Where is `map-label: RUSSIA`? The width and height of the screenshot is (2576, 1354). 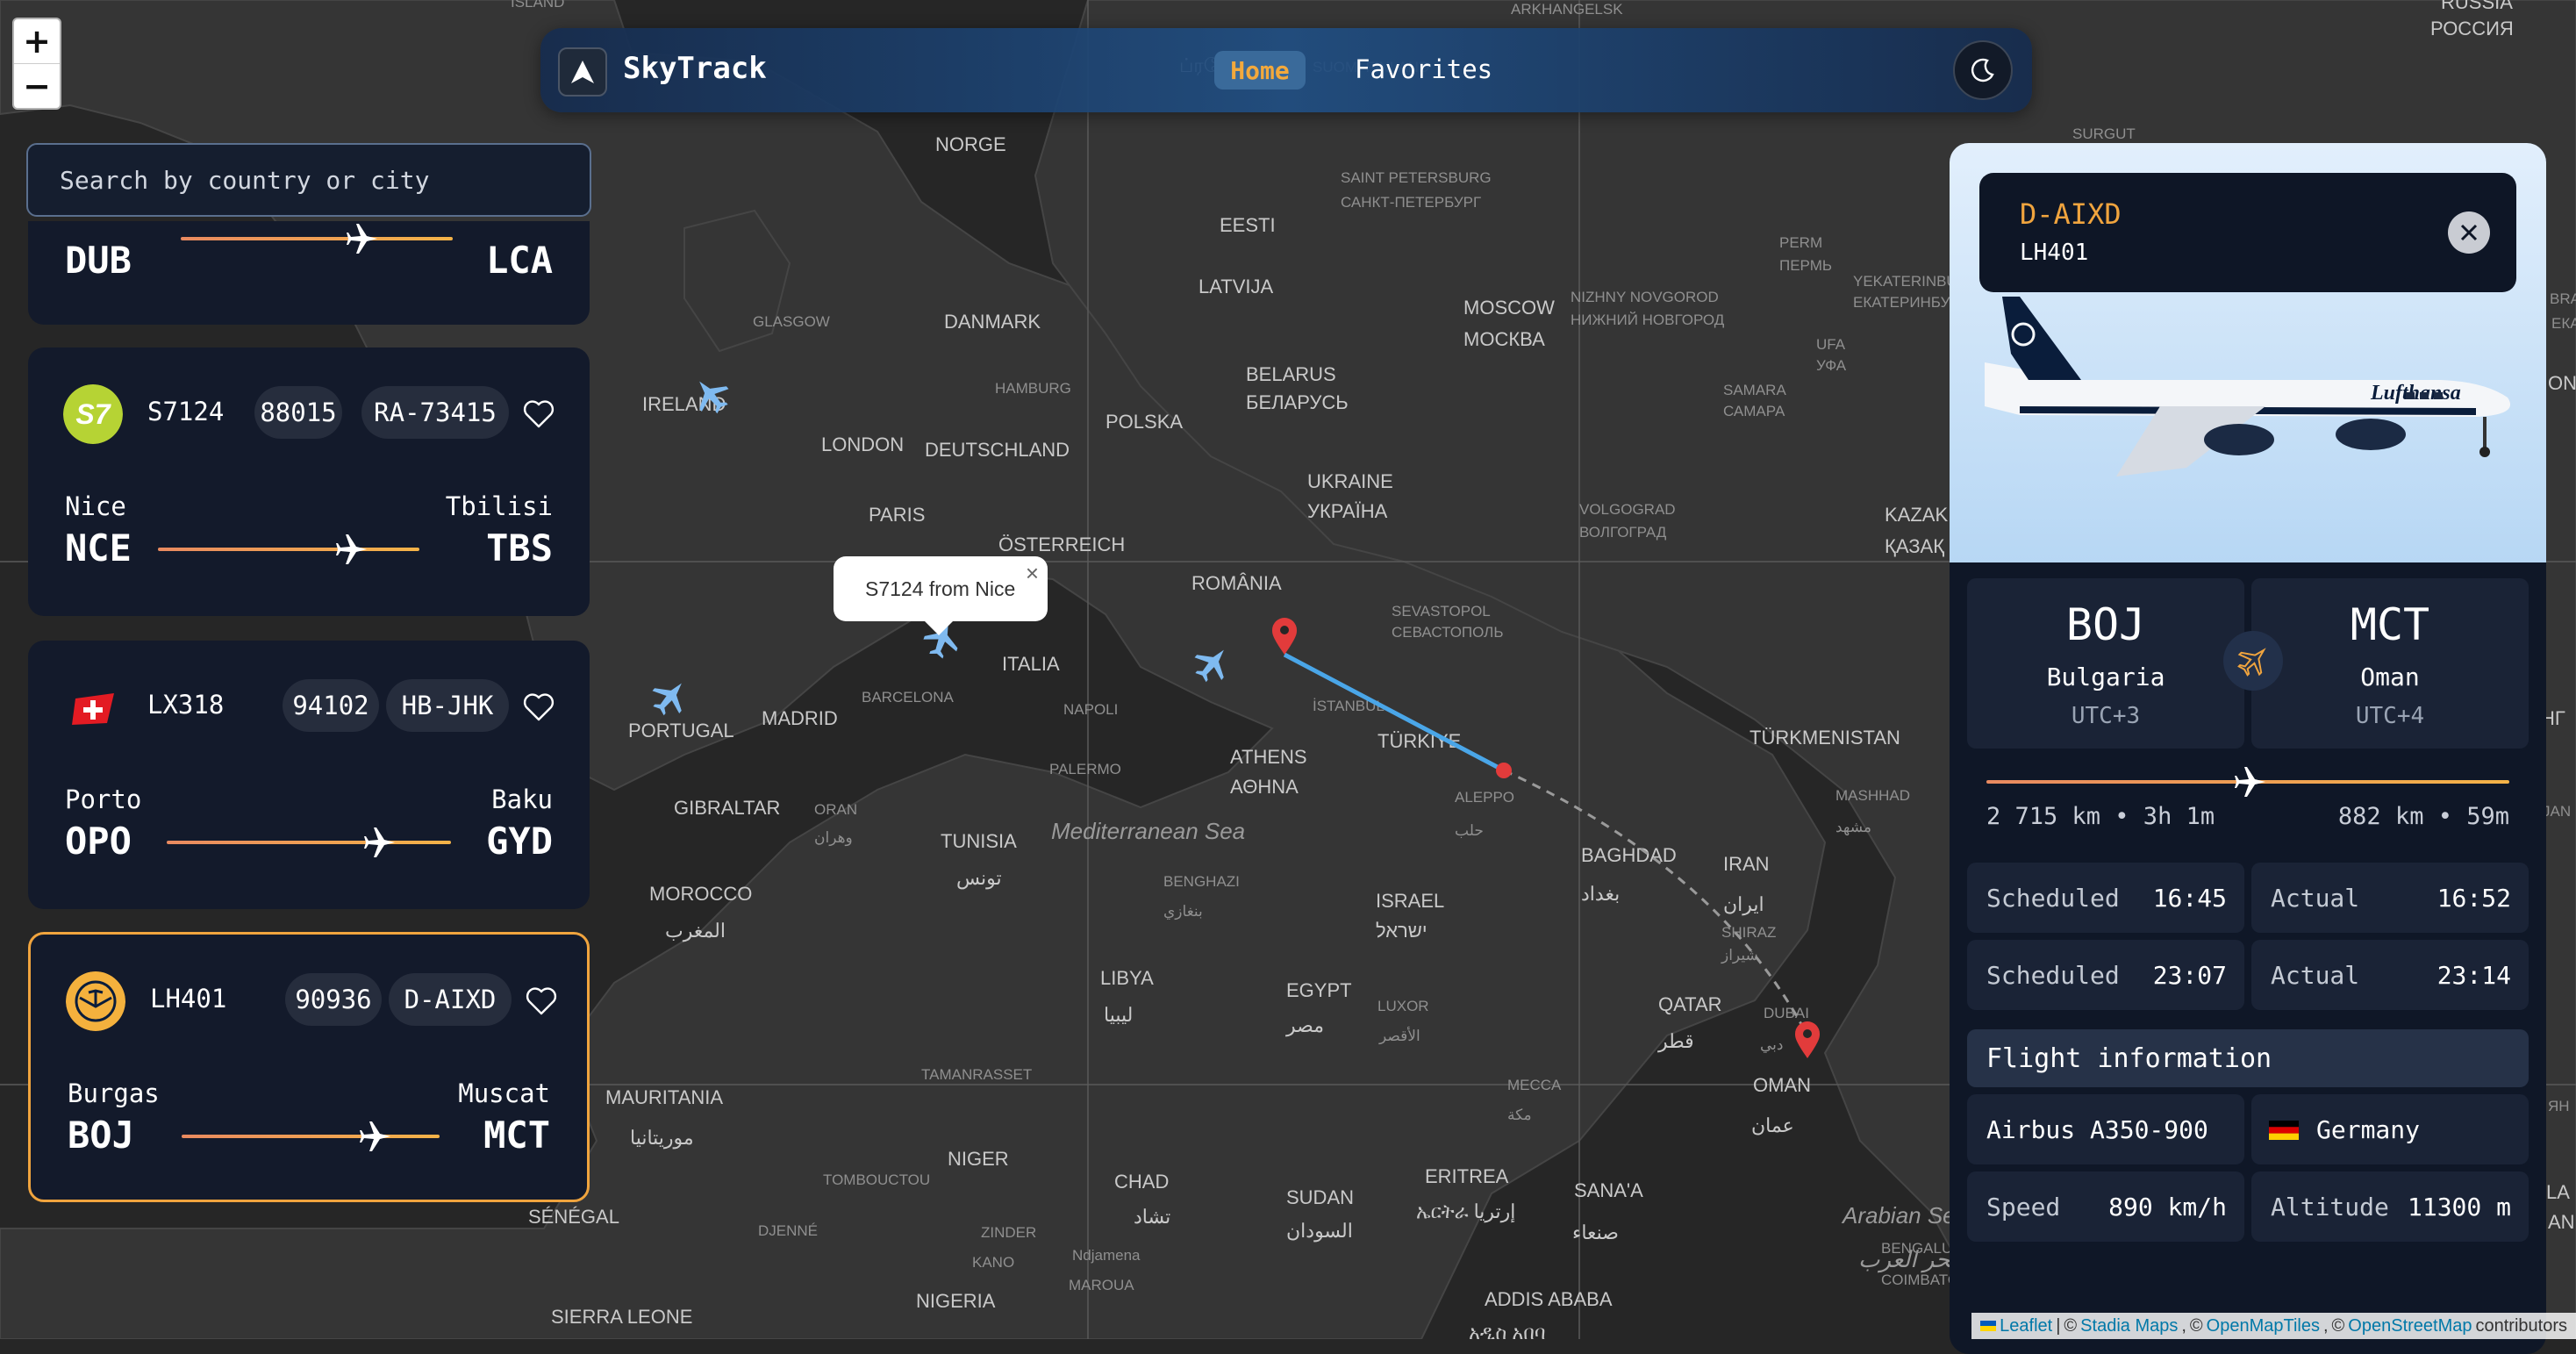
map-label: RUSSIA is located at coordinates (2477, 7).